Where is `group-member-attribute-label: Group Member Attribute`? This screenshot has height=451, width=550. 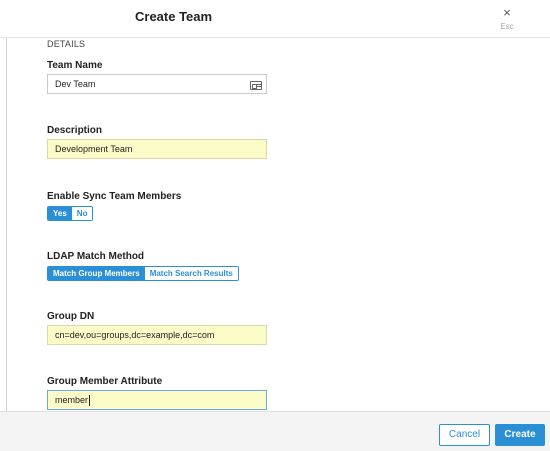 group-member-attribute-label: Group Member Attribute is located at coordinates (105, 381).